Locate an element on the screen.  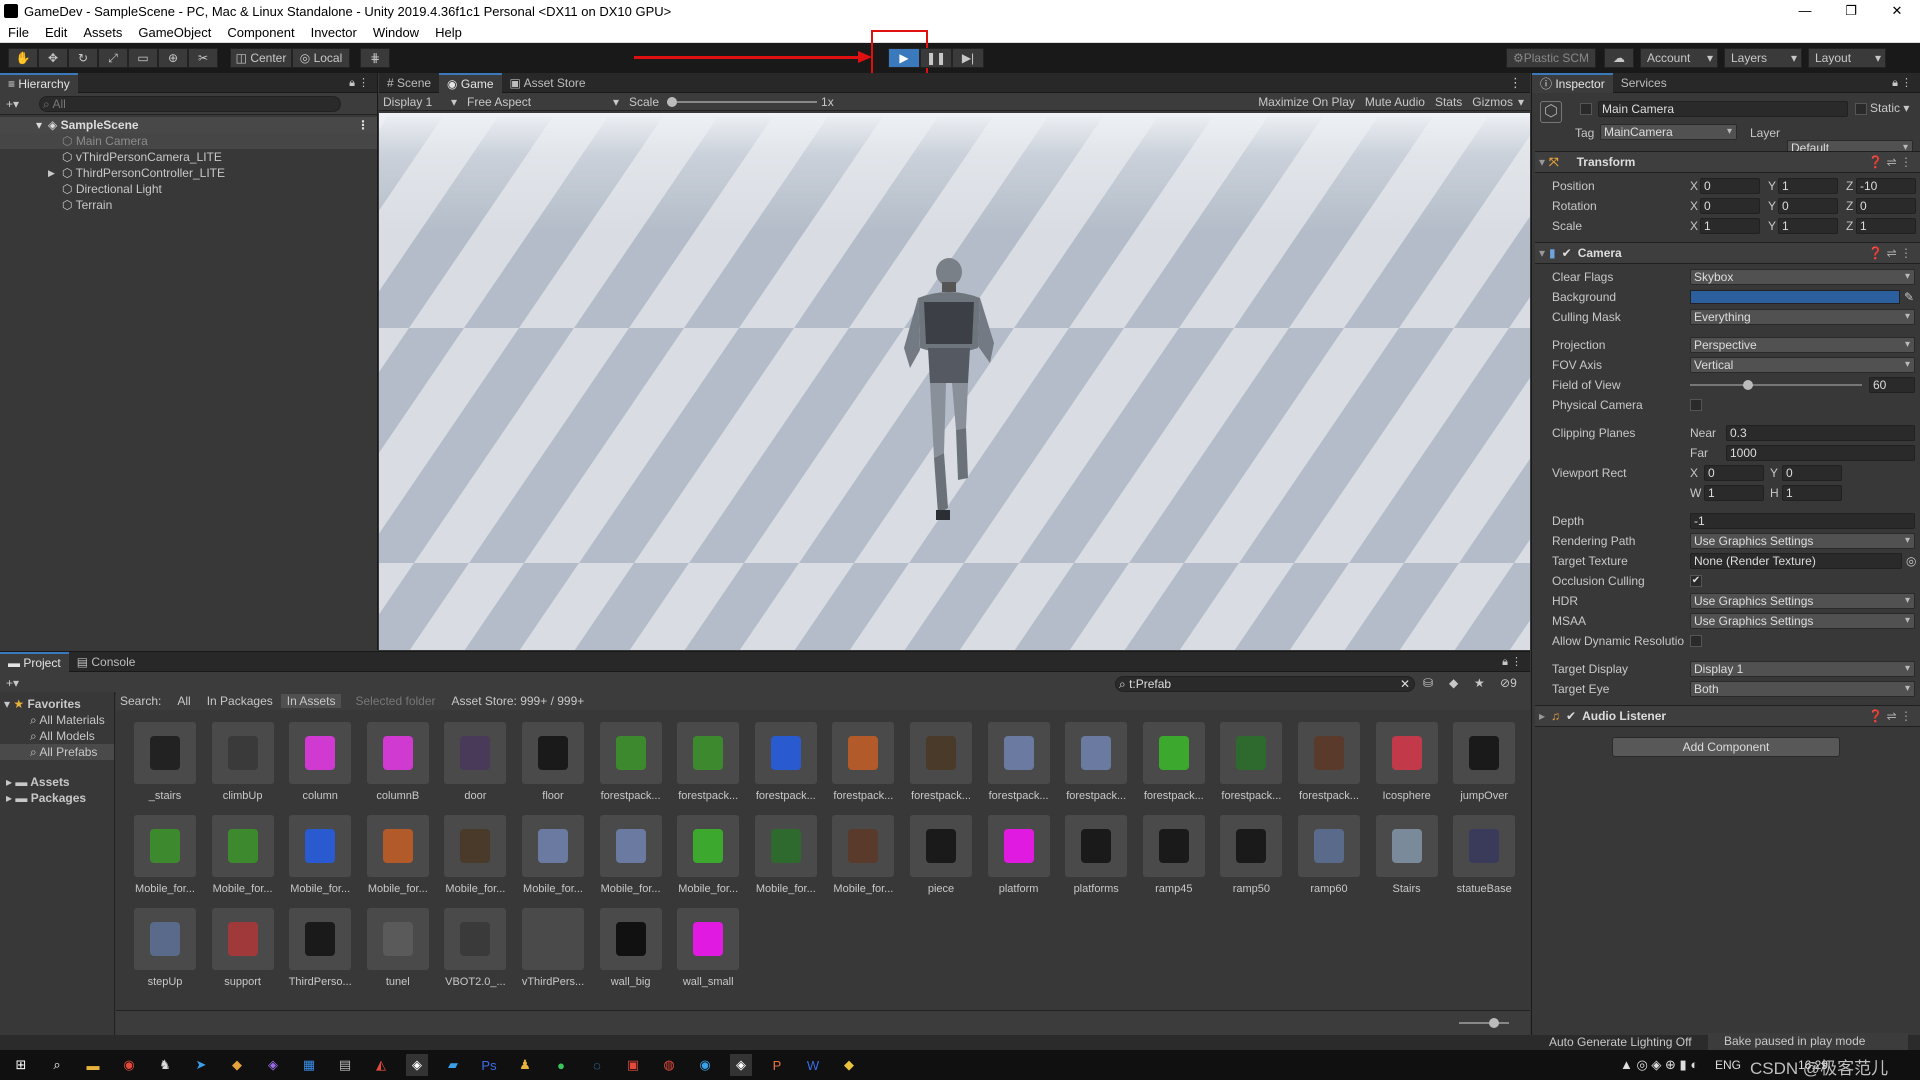
tab-hierarchy: ≡ Hierarchy is located at coordinates (39, 82).